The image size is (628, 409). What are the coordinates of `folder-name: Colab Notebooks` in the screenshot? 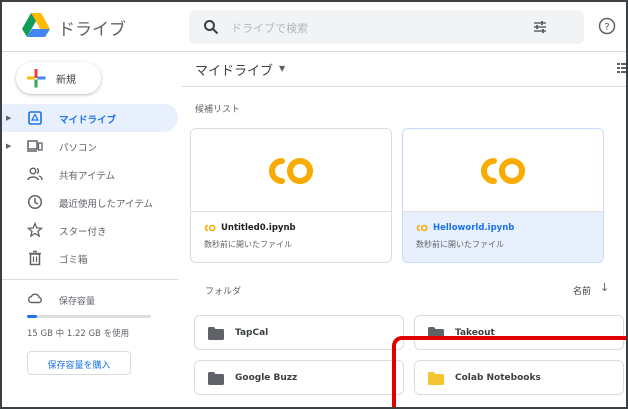 It's located at (498, 378).